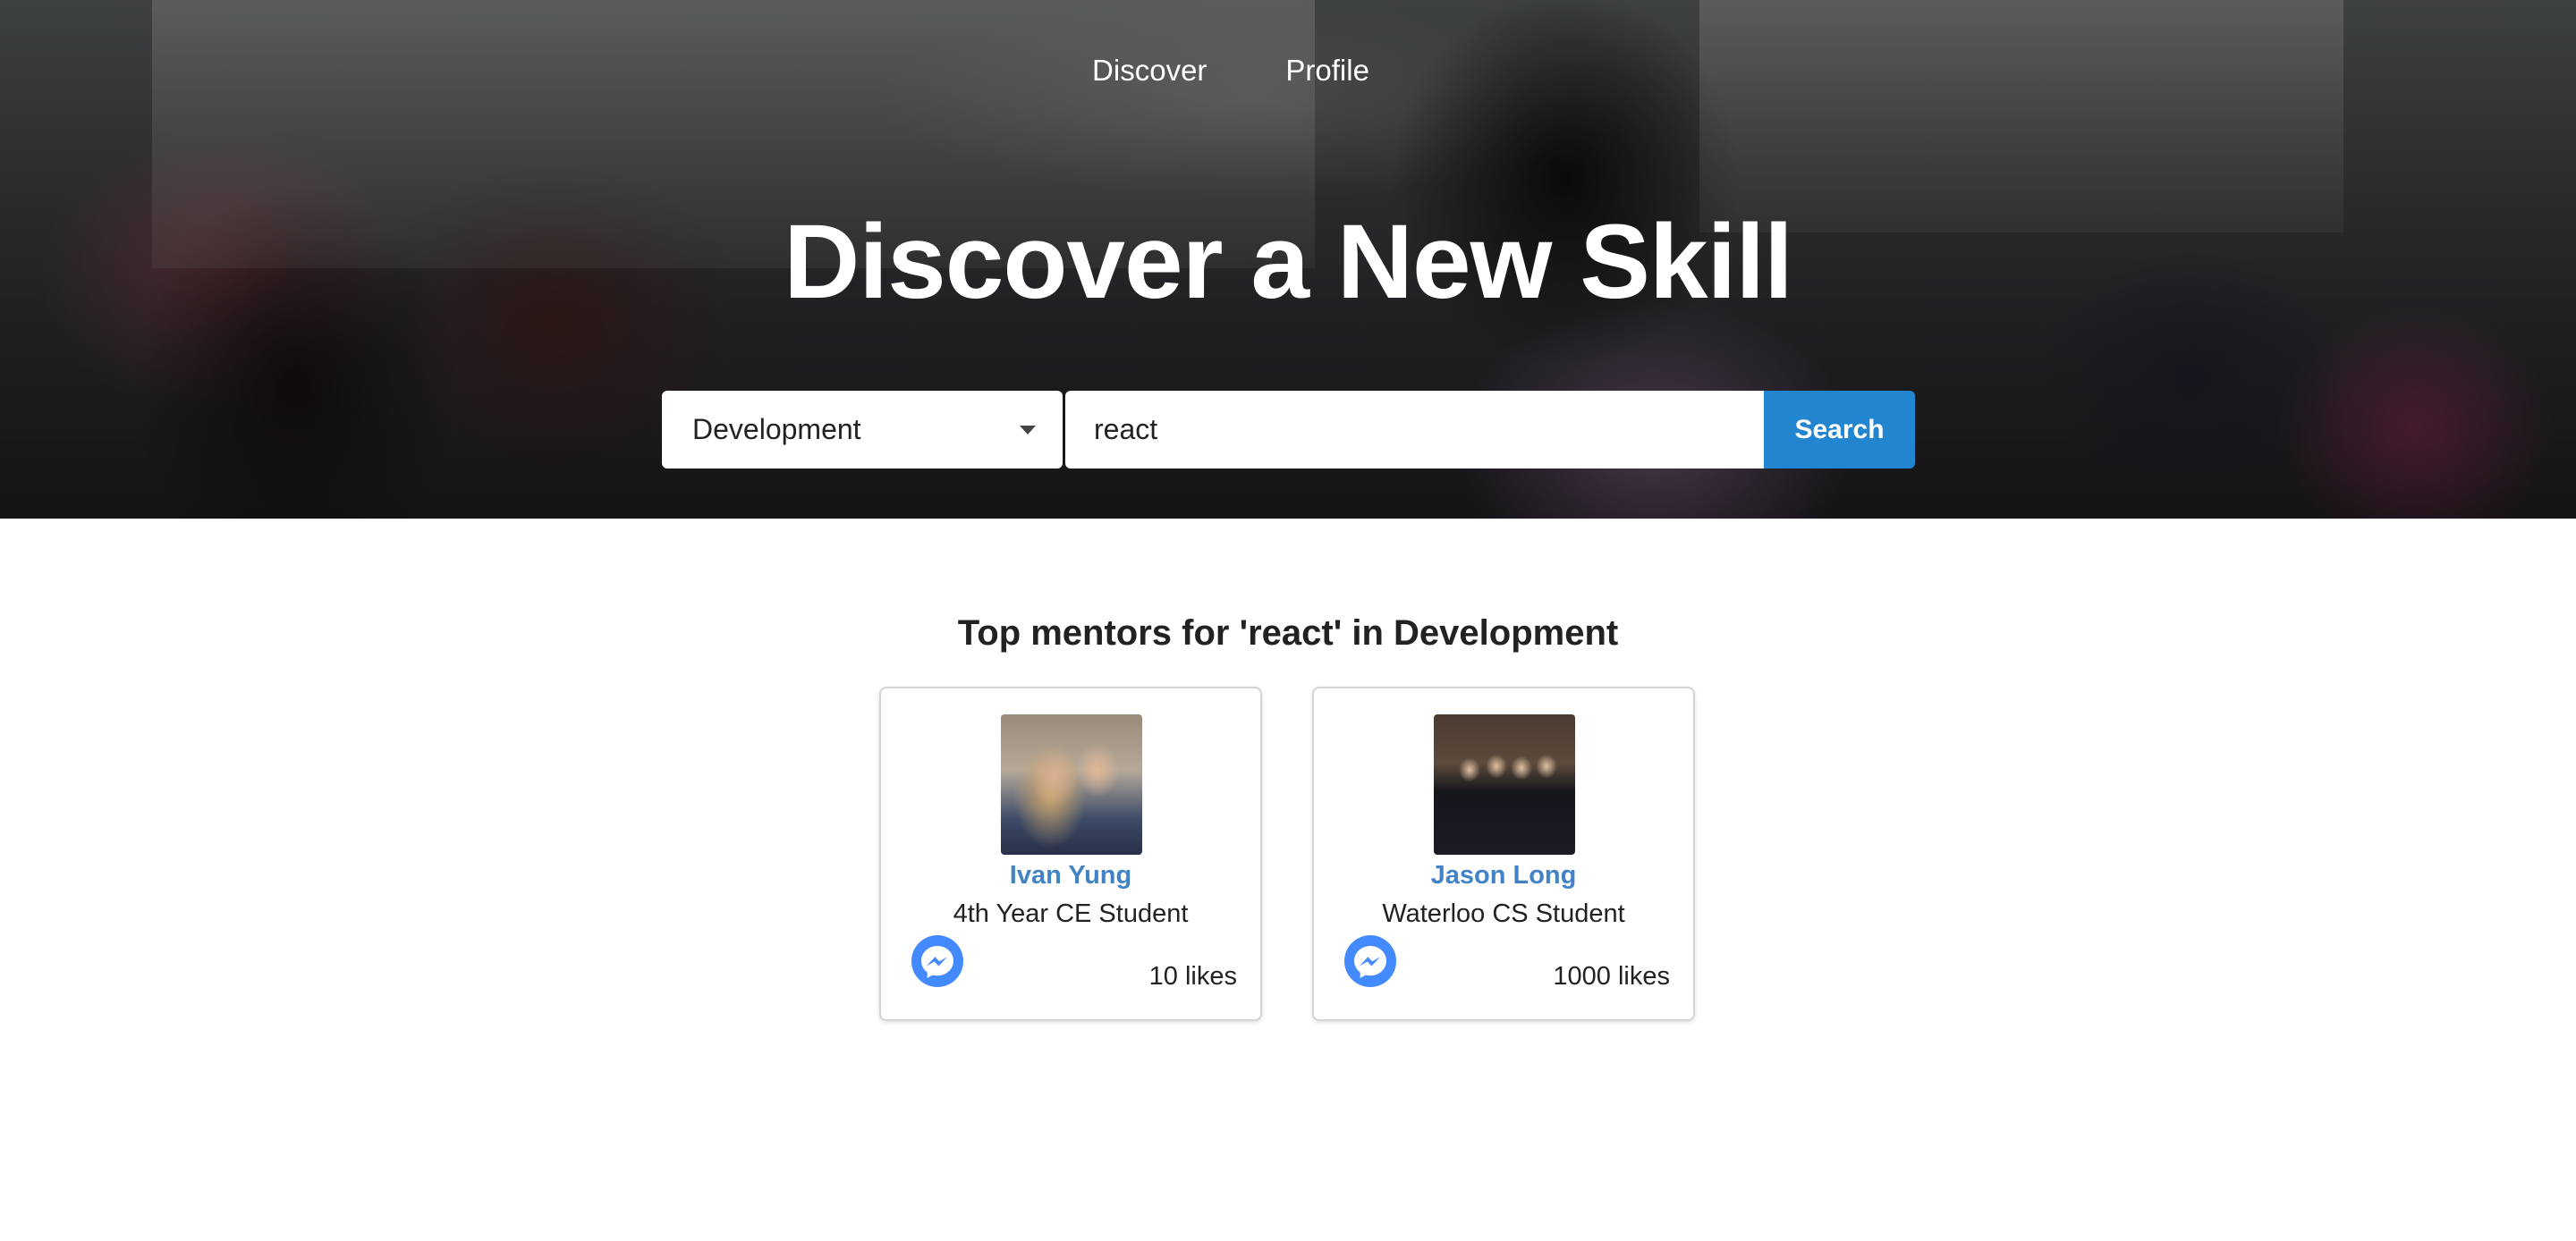 This screenshot has width=2576, height=1241. I want to click on category-dropdown: Development, so click(862, 430).